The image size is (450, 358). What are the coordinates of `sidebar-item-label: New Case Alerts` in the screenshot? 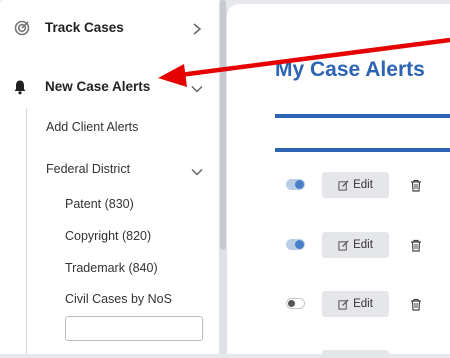 It's located at (98, 86).